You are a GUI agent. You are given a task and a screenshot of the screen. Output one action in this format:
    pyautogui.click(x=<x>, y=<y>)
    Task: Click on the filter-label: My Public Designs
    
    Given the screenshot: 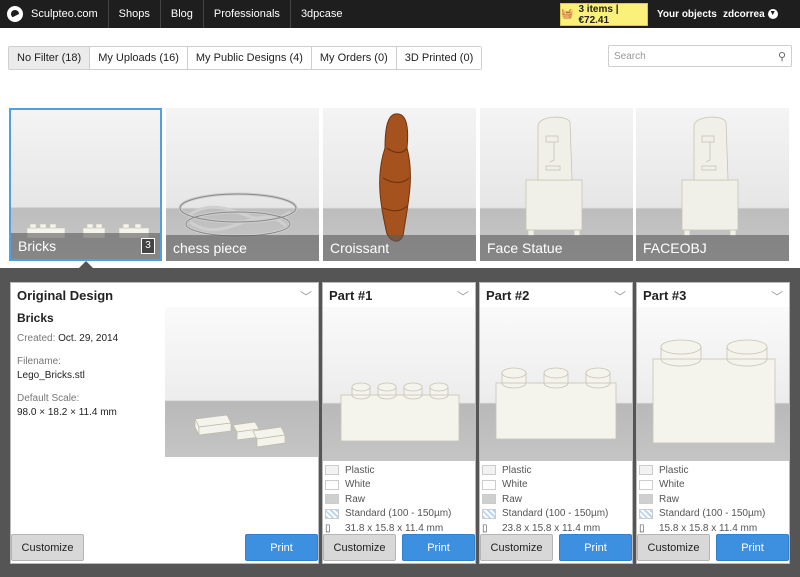 What is the action you would take?
    pyautogui.click(x=241, y=58)
    